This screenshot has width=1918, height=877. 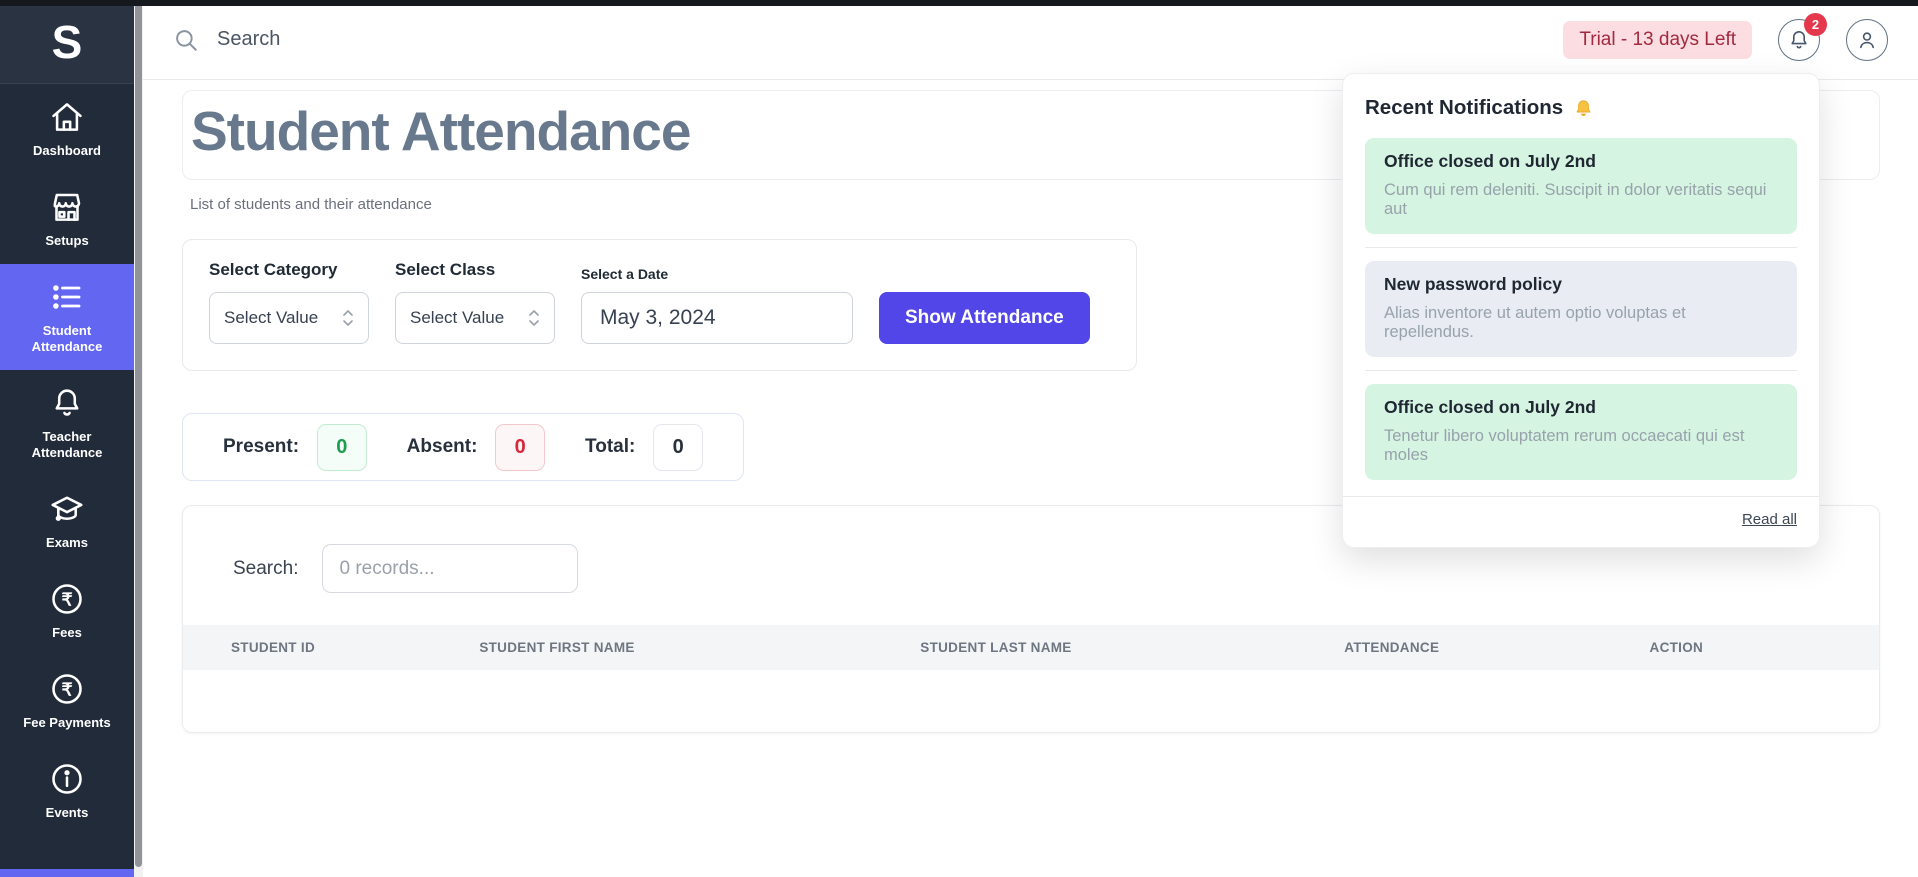 What do you see at coordinates (610, 446) in the screenshot?
I see `total-label: Total:` at bounding box center [610, 446].